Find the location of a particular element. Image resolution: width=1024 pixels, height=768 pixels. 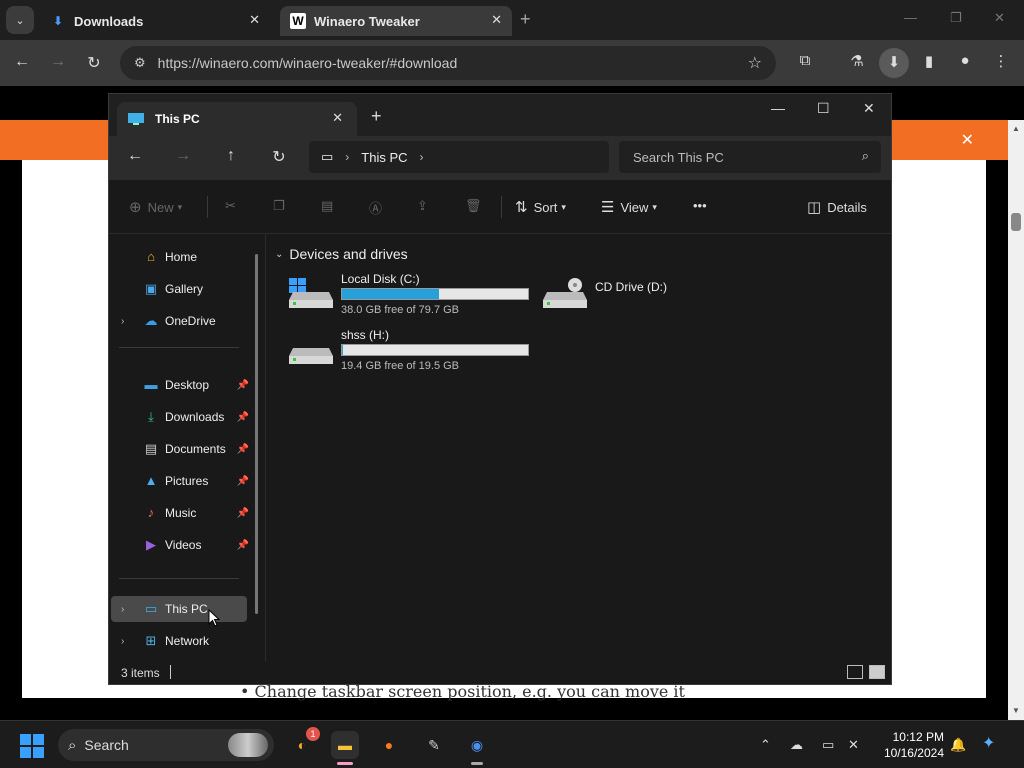

page-scrollbar: ▲ ▼ is located at coordinates (1016, 420).